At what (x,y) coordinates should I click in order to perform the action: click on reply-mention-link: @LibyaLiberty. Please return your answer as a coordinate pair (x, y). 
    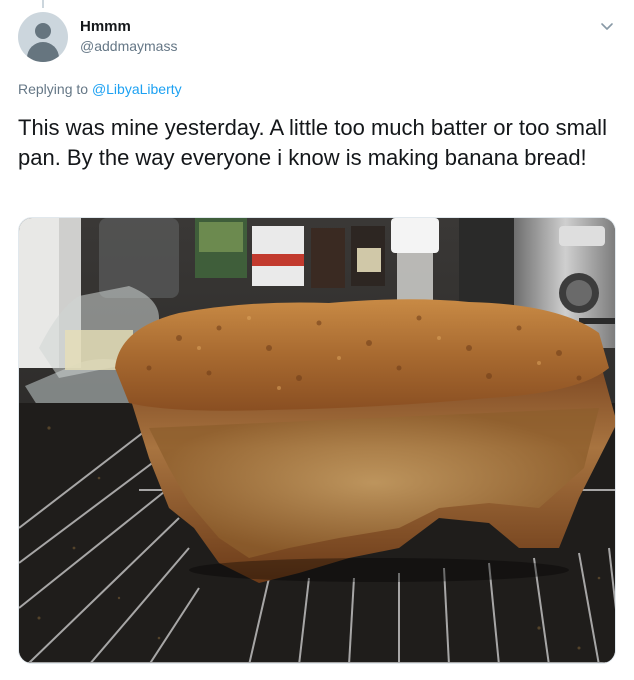
    Looking at the image, I should click on (137, 89).